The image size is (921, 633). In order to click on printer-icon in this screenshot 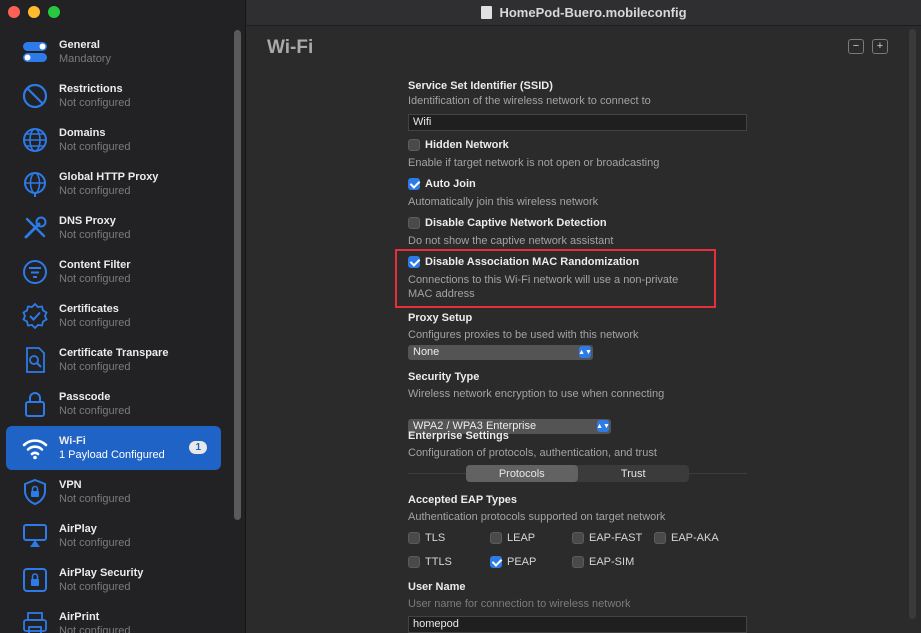, I will do `click(35, 621)`.